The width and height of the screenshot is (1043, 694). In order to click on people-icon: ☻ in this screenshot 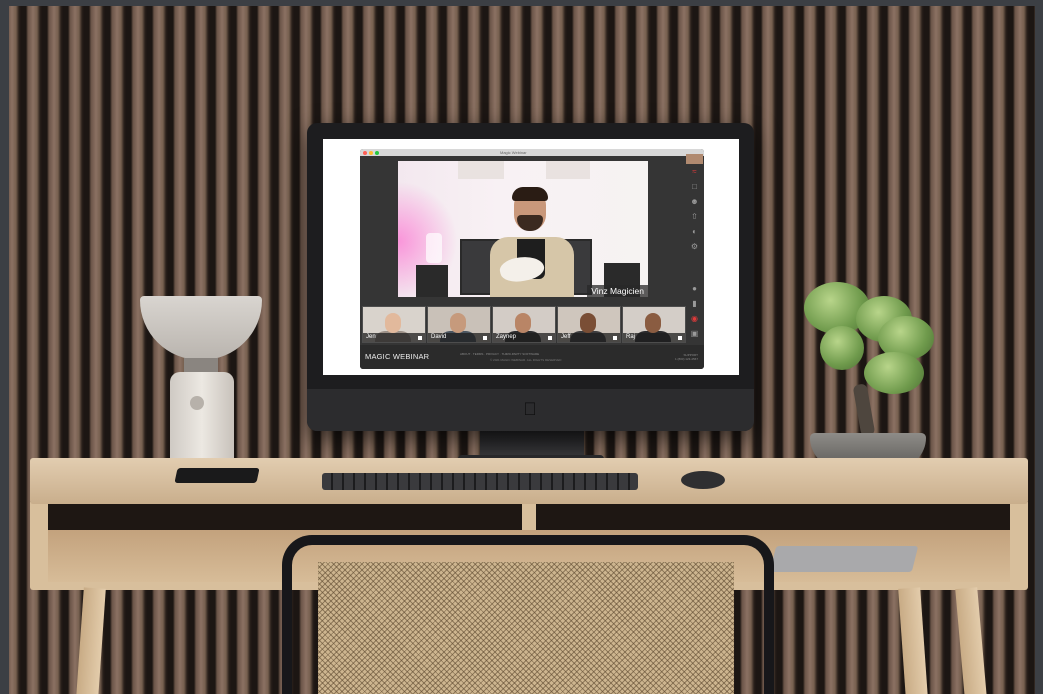, I will do `click(694, 201)`.